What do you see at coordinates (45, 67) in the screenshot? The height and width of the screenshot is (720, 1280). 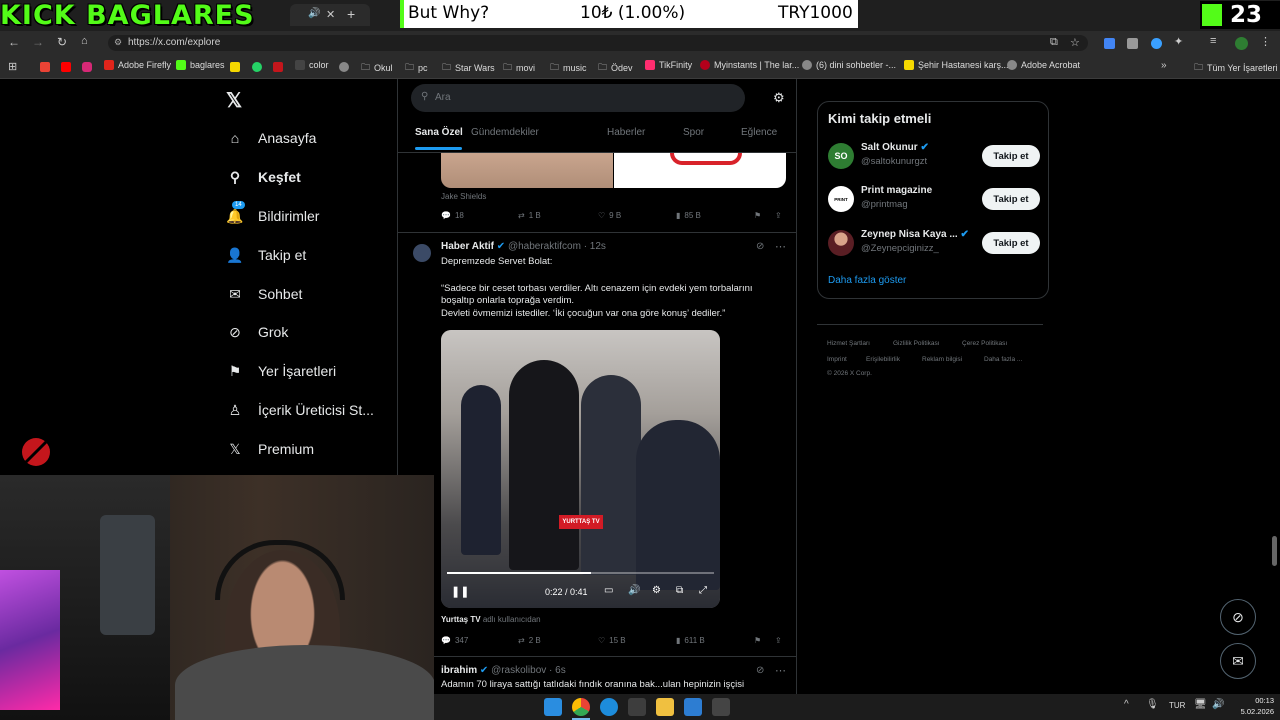 I see `gmail-icon` at bounding box center [45, 67].